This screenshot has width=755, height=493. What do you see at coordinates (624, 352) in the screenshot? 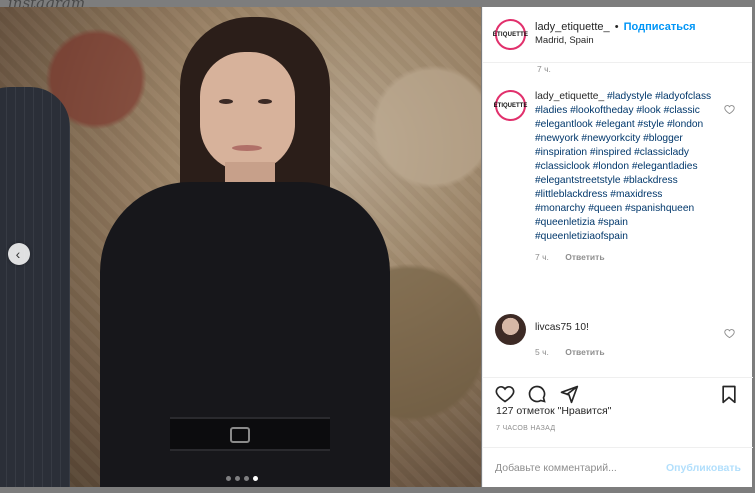
I see `comment-meta: 5 ч. Ответить` at bounding box center [624, 352].